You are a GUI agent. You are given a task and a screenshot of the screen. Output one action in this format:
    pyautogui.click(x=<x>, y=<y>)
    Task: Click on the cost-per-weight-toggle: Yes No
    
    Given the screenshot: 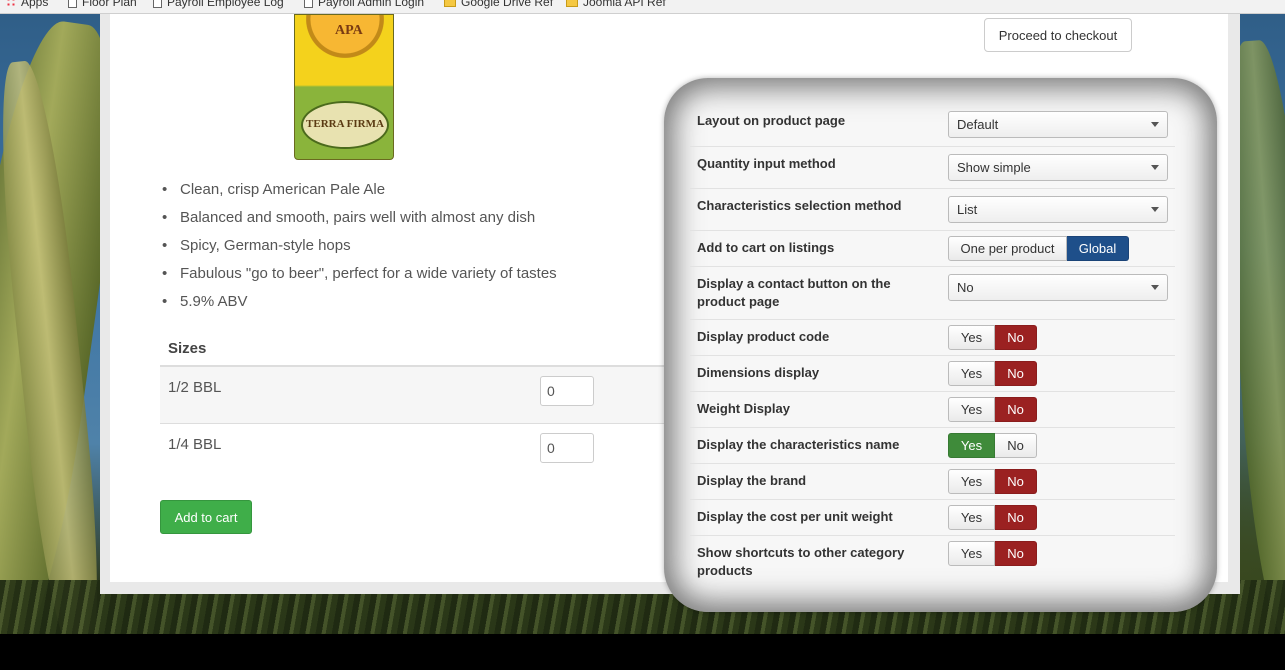 What is the action you would take?
    pyautogui.click(x=992, y=517)
    